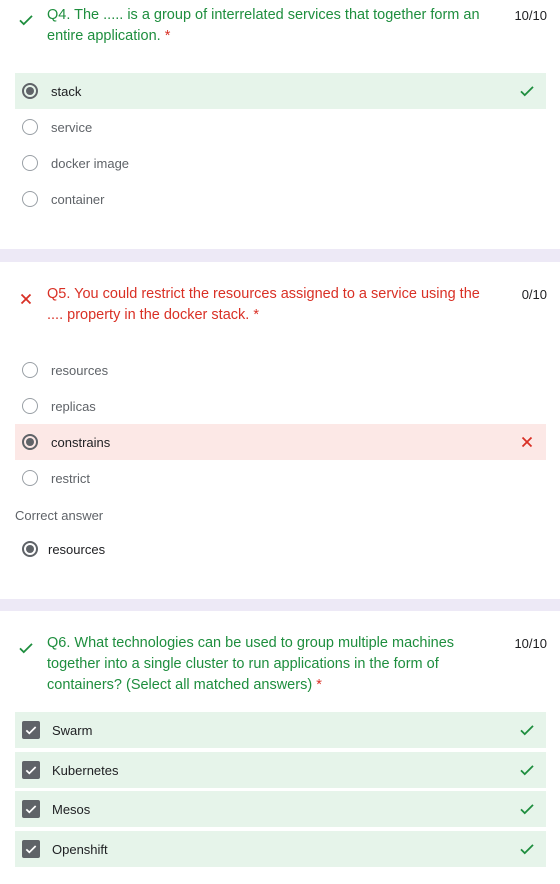 This screenshot has width=560, height=884. Describe the element at coordinates (280, 549) in the screenshot. I see `correct-answer-option: resources` at that location.